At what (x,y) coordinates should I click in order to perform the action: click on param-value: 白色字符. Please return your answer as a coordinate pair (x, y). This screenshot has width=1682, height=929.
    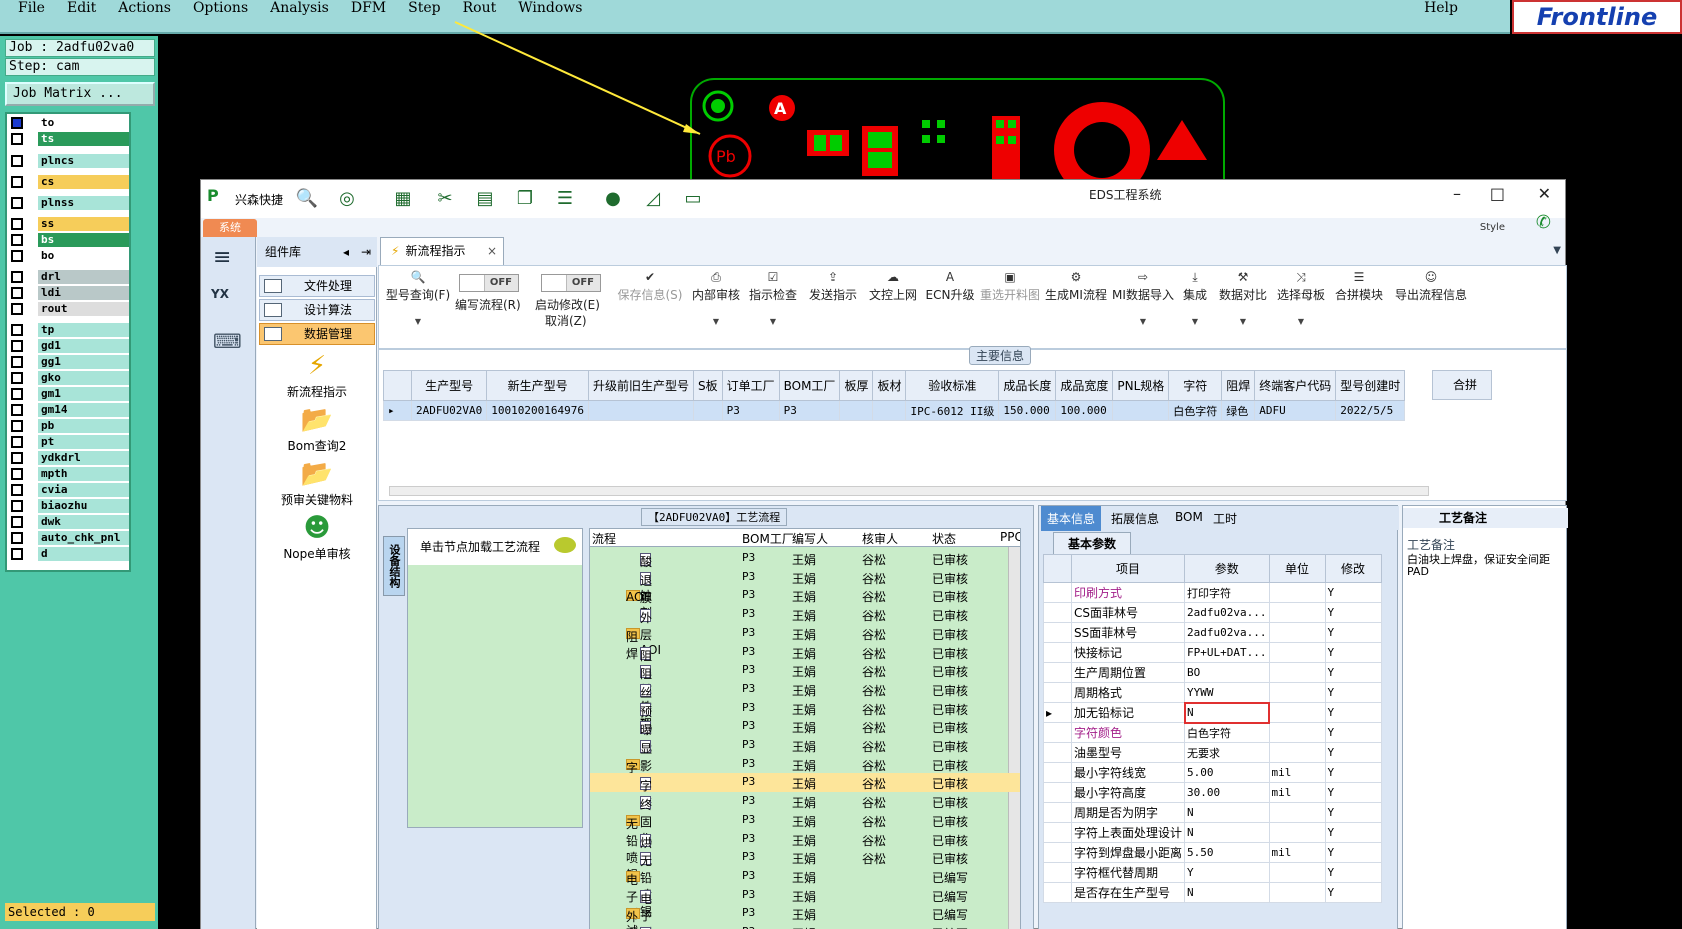
    Looking at the image, I should click on (1227, 732).